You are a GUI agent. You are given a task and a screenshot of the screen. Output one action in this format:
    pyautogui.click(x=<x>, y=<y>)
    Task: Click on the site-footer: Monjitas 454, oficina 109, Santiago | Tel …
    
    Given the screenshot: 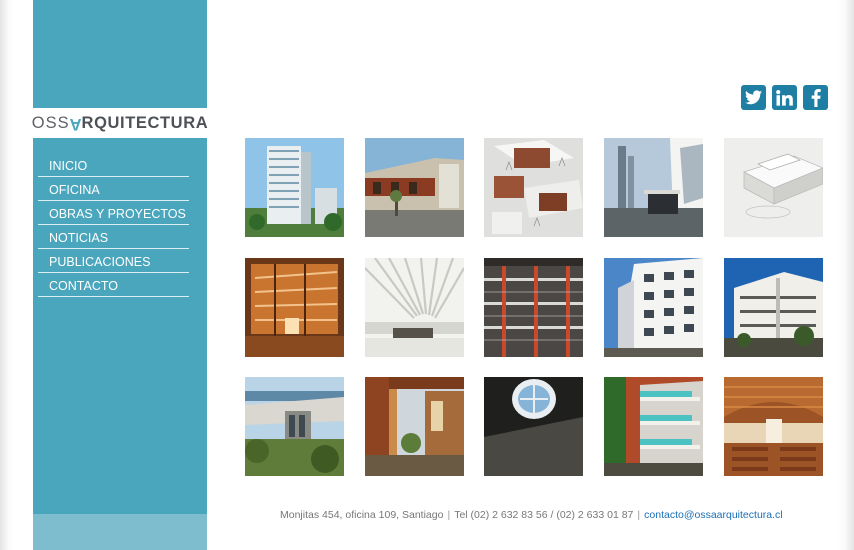 What is the action you would take?
    pyautogui.click(x=531, y=515)
    